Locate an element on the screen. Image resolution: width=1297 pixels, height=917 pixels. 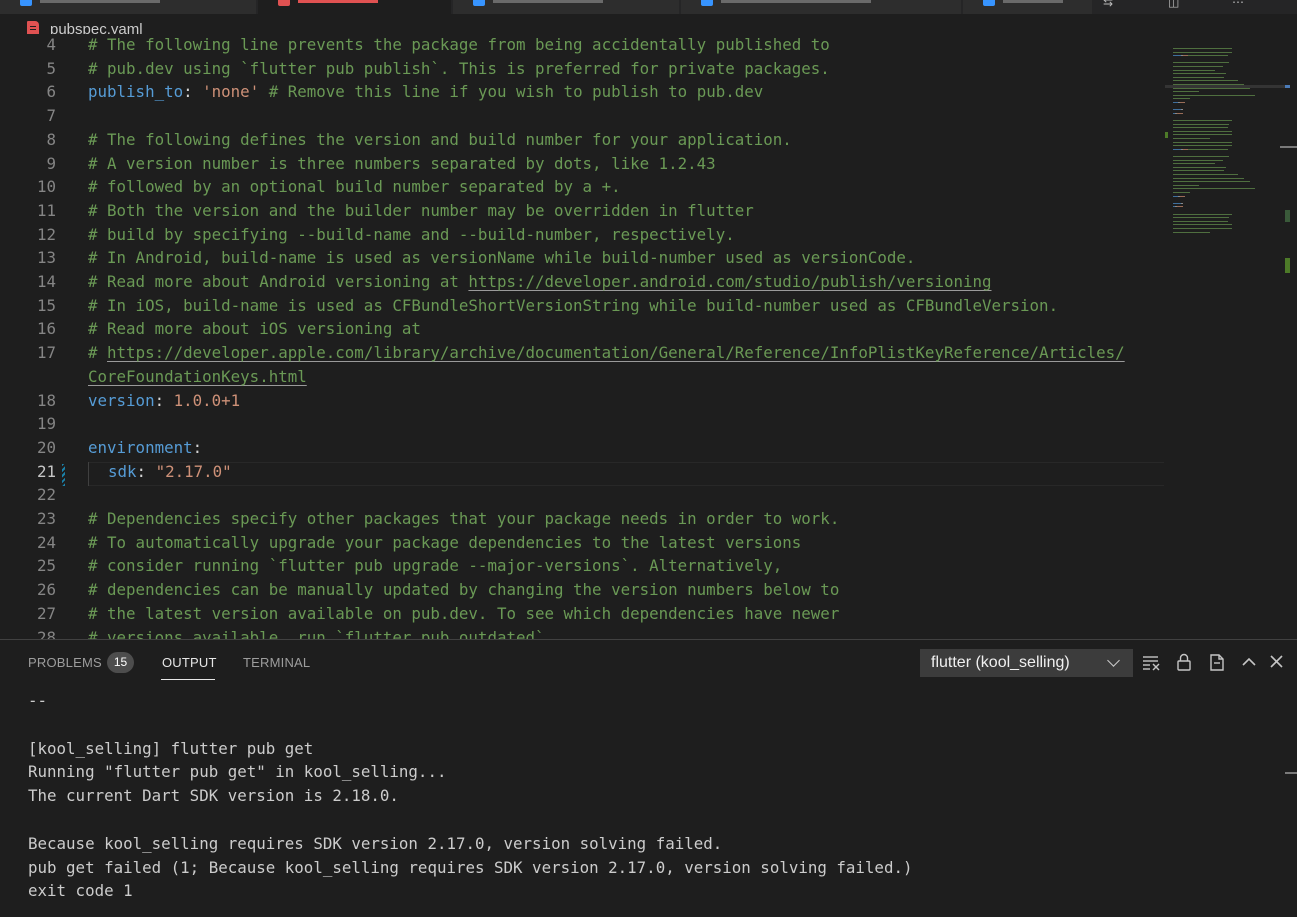
code-line: CoreFoundationKeys.html is located at coordinates (582, 377).